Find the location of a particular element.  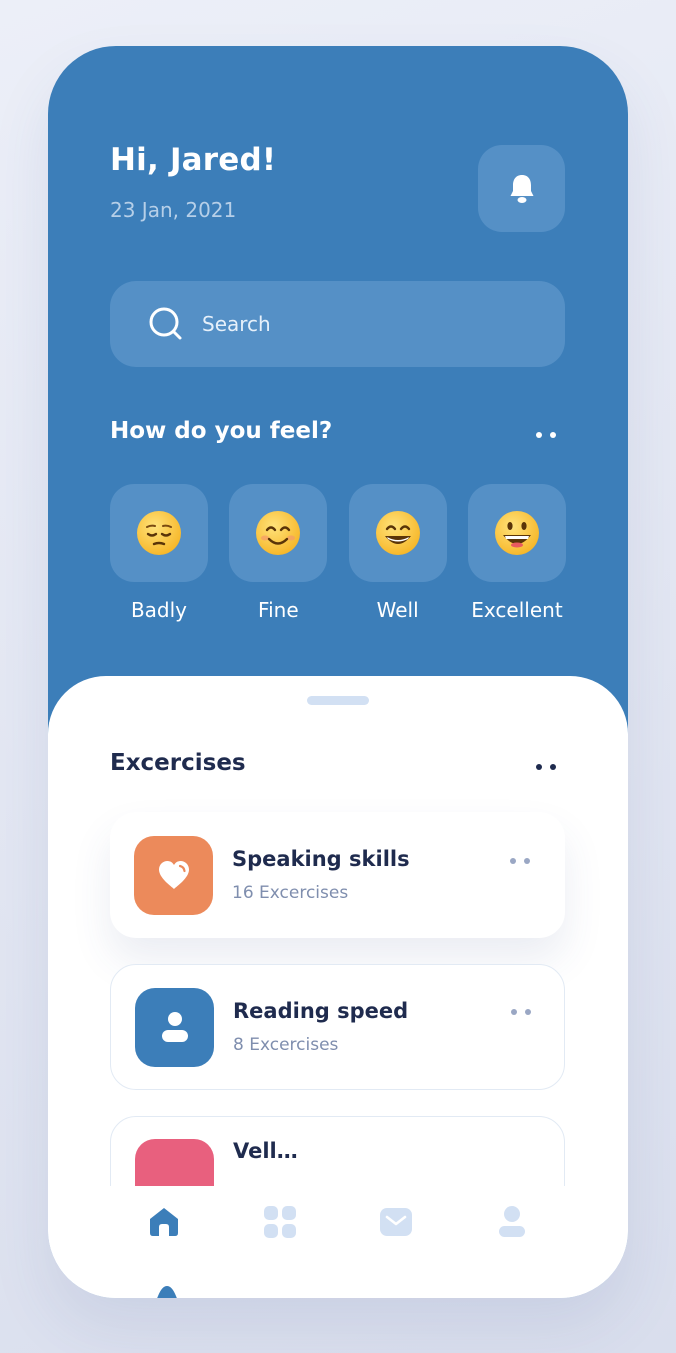

exercises-section-title: Excercises is located at coordinates (178, 763).